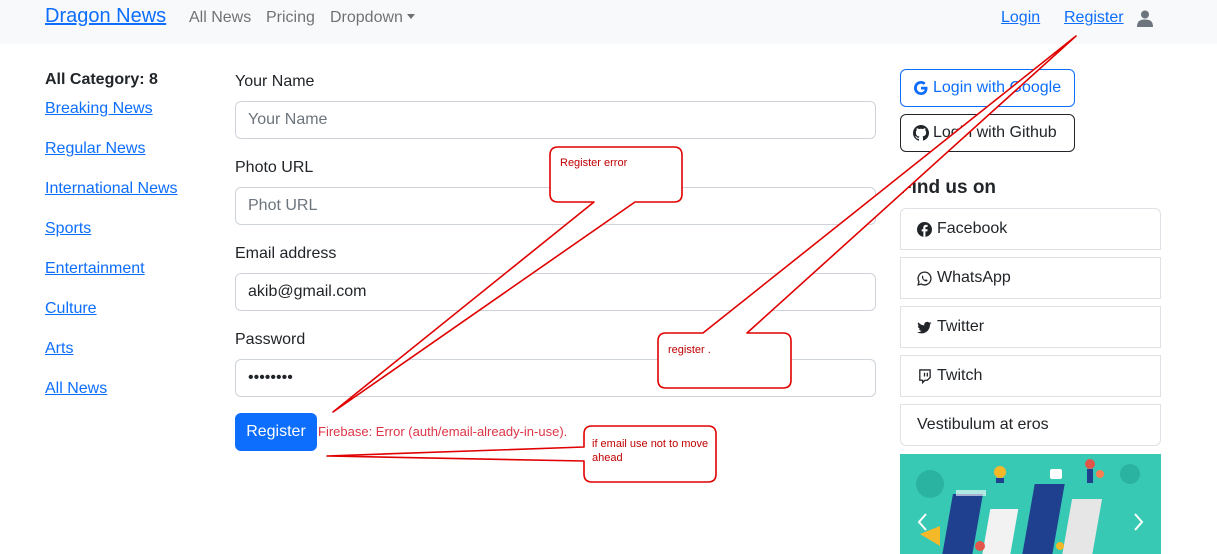 The image size is (1217, 554). I want to click on vestibulum-label: Vestibulum at eros, so click(983, 424).